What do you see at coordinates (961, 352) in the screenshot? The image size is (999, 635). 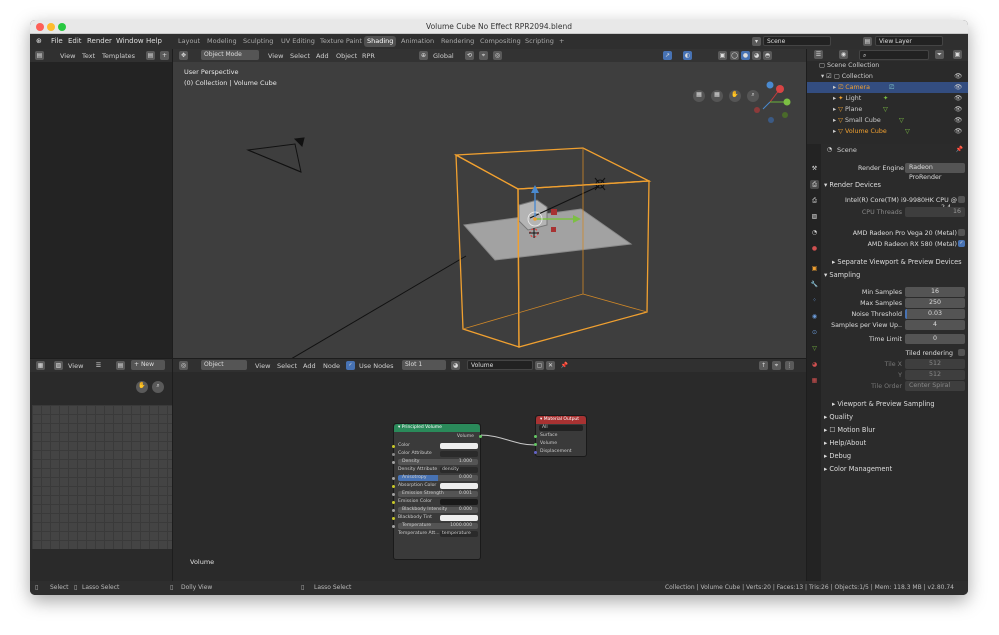 I see `tiled-rendering-checkbox` at bounding box center [961, 352].